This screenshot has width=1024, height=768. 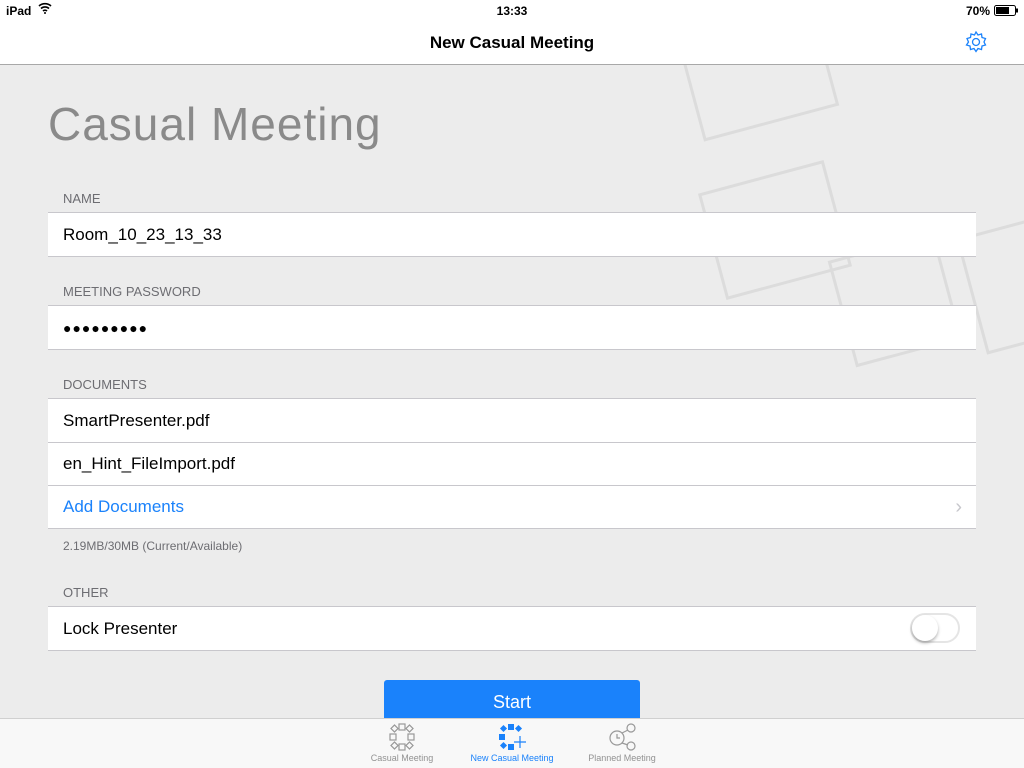 What do you see at coordinates (512, 758) in the screenshot?
I see `tab-label: New Casual Meeting` at bounding box center [512, 758].